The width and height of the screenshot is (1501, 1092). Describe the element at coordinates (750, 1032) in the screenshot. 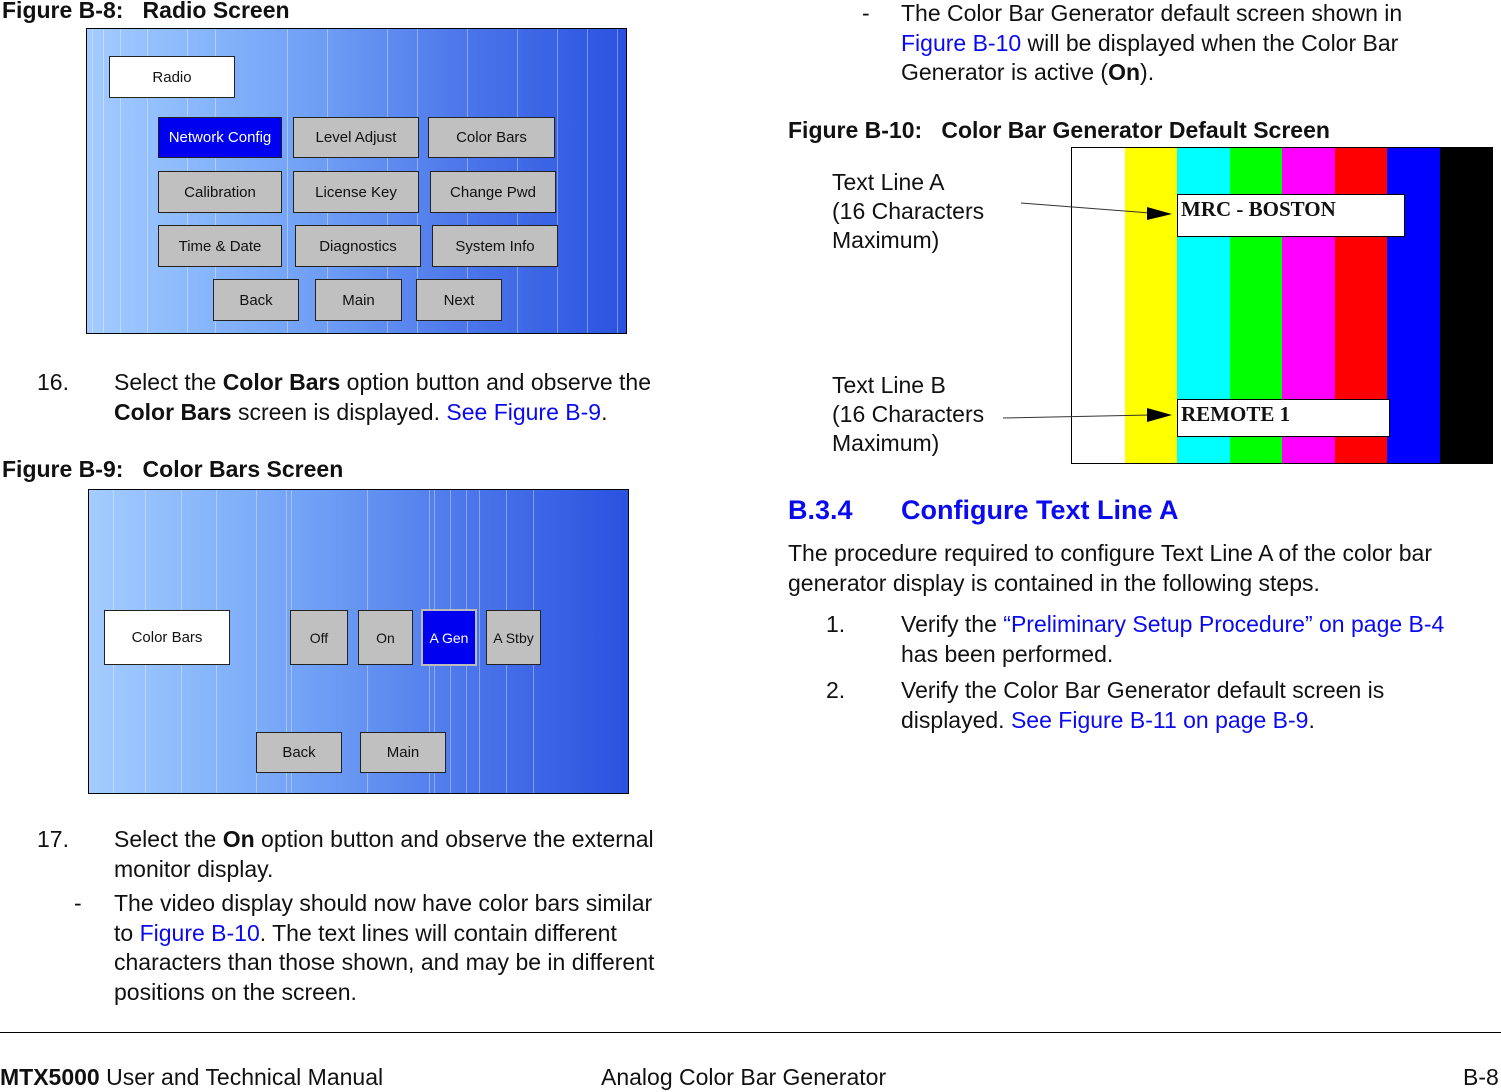

I see `footer-divider` at that location.